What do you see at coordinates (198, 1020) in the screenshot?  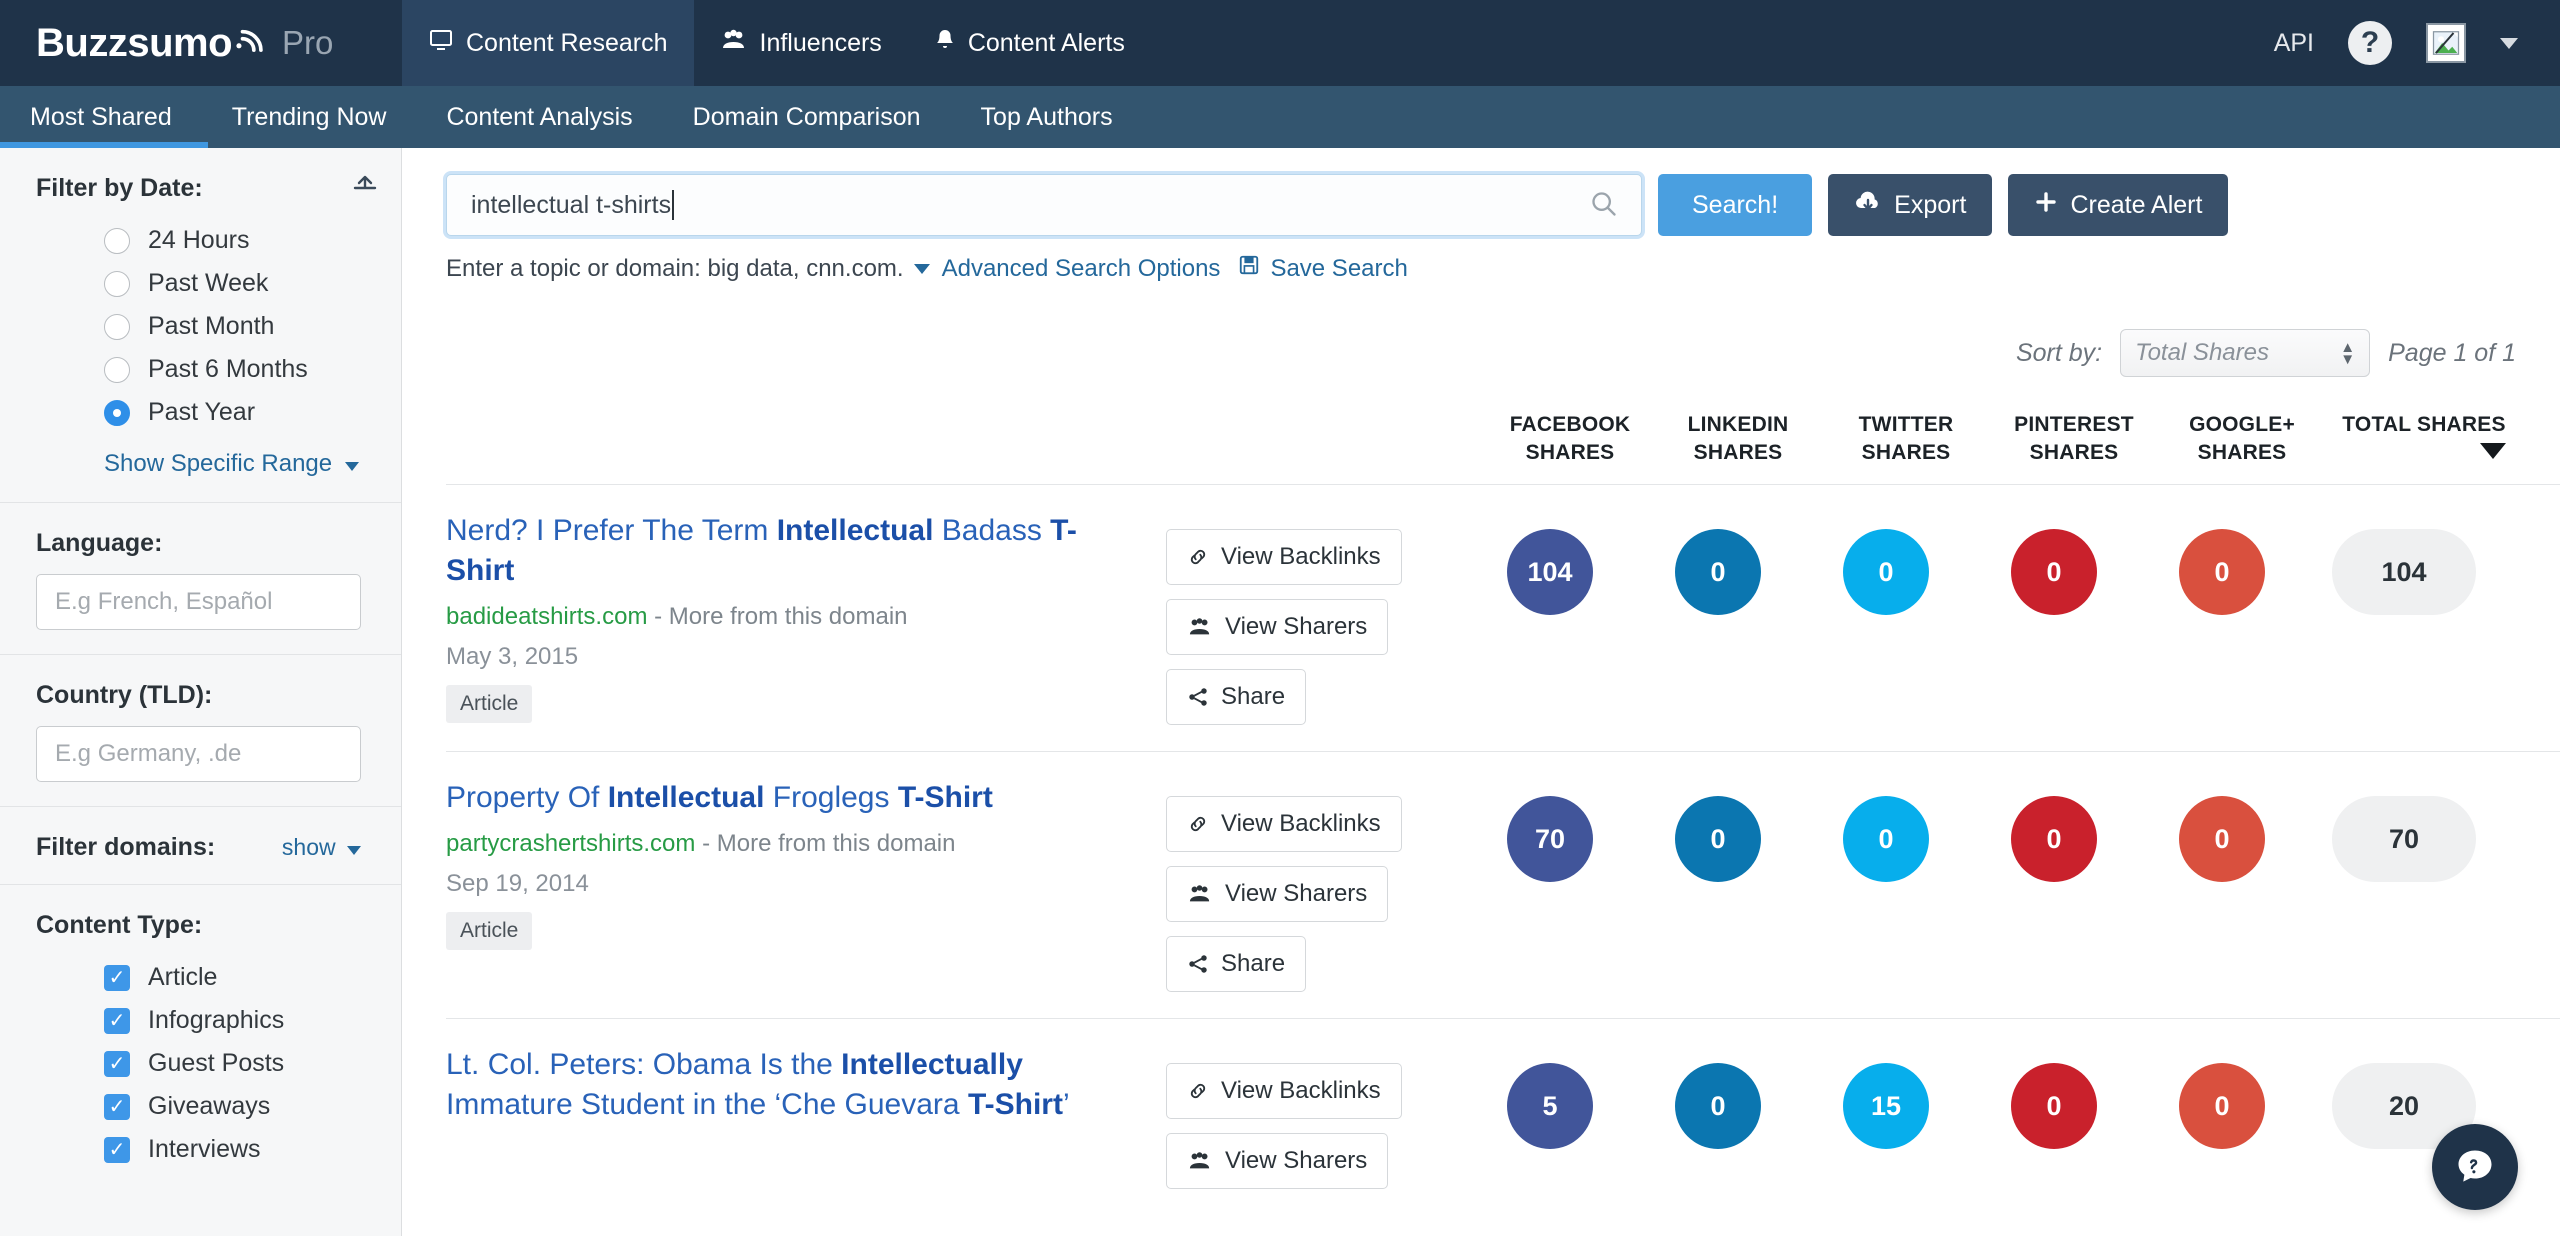 I see `content-type-infographics: ✓ Infographics` at bounding box center [198, 1020].